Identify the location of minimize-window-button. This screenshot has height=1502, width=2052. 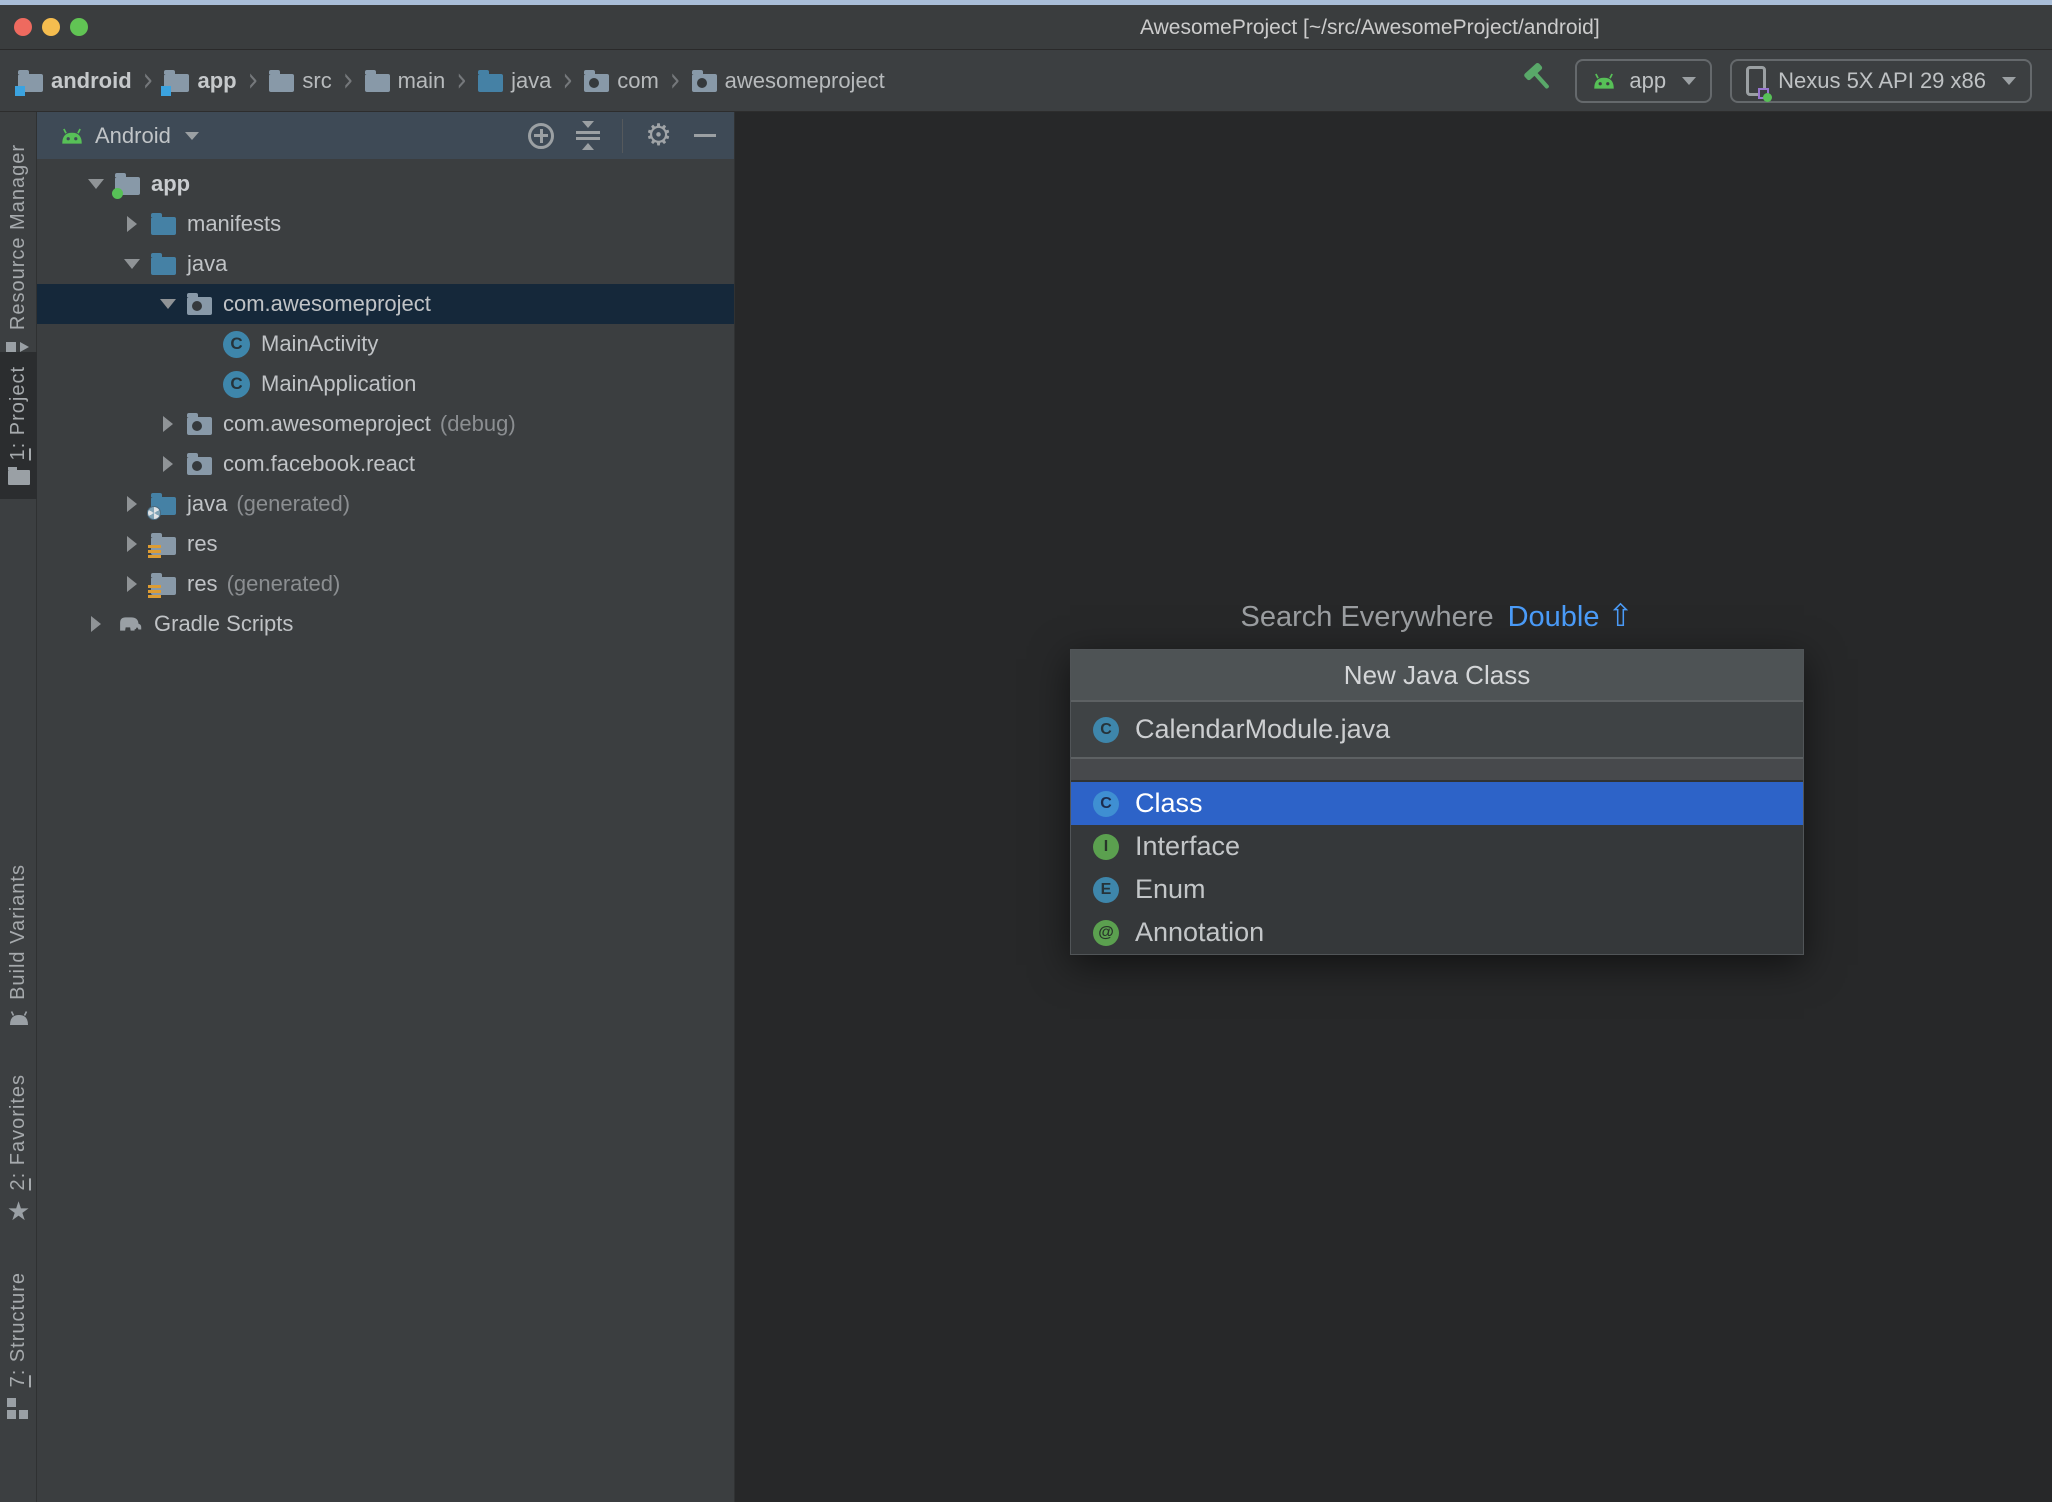
(51, 27).